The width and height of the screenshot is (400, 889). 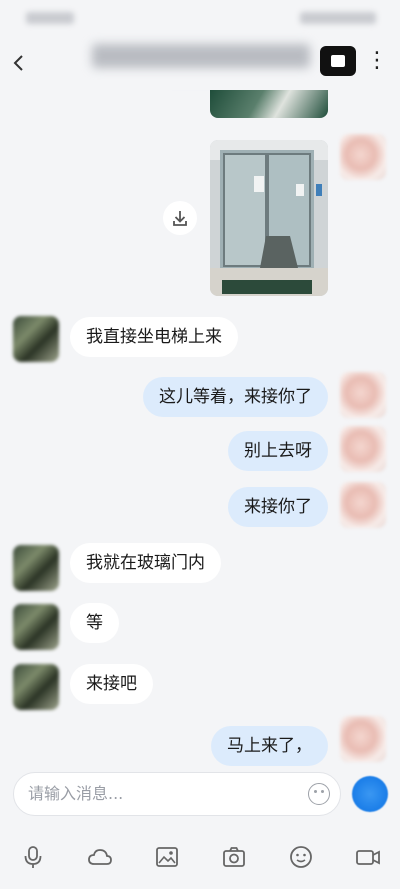 What do you see at coordinates (377, 60) in the screenshot?
I see `more-options-icon: ⋮` at bounding box center [377, 60].